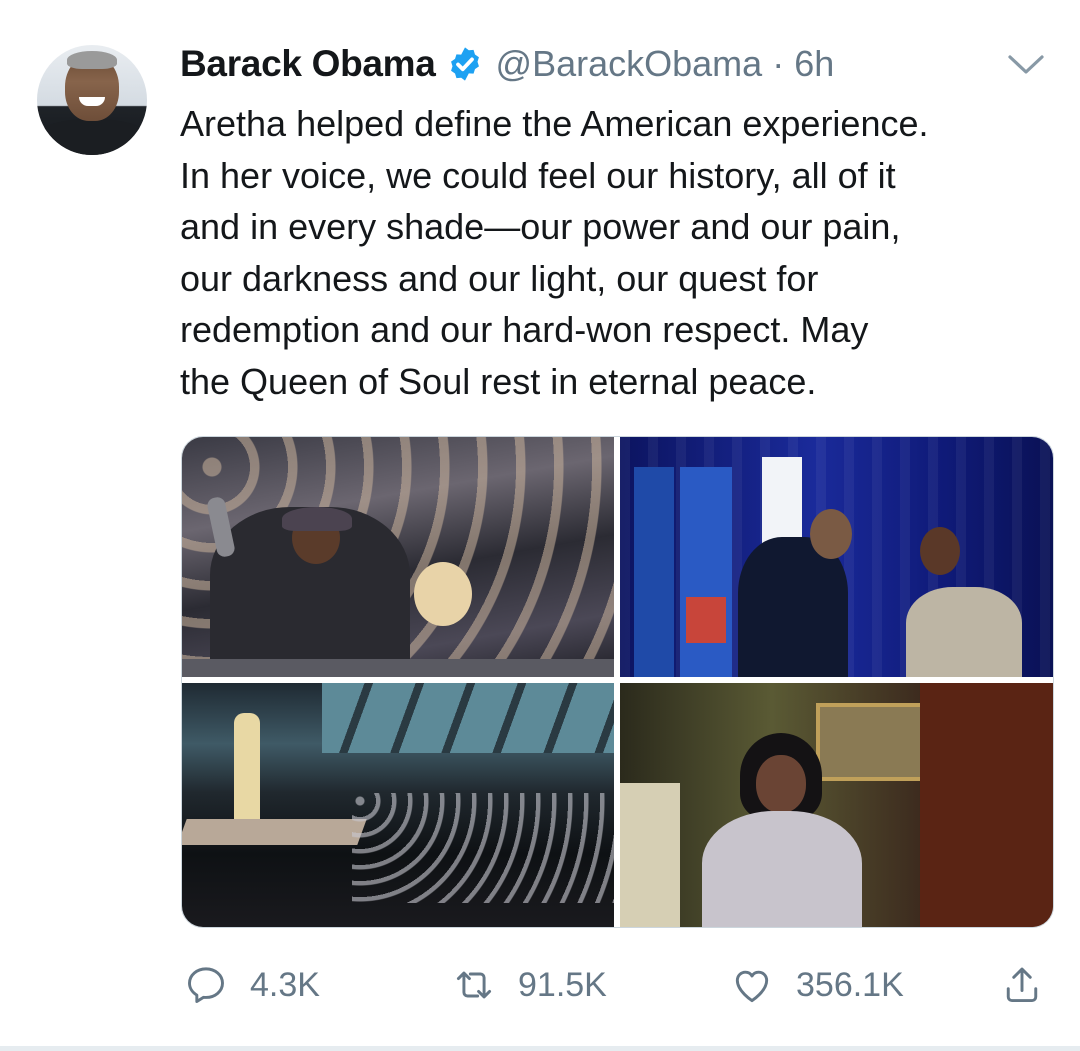  I want to click on chevron-down-icon, so click(1026, 65).